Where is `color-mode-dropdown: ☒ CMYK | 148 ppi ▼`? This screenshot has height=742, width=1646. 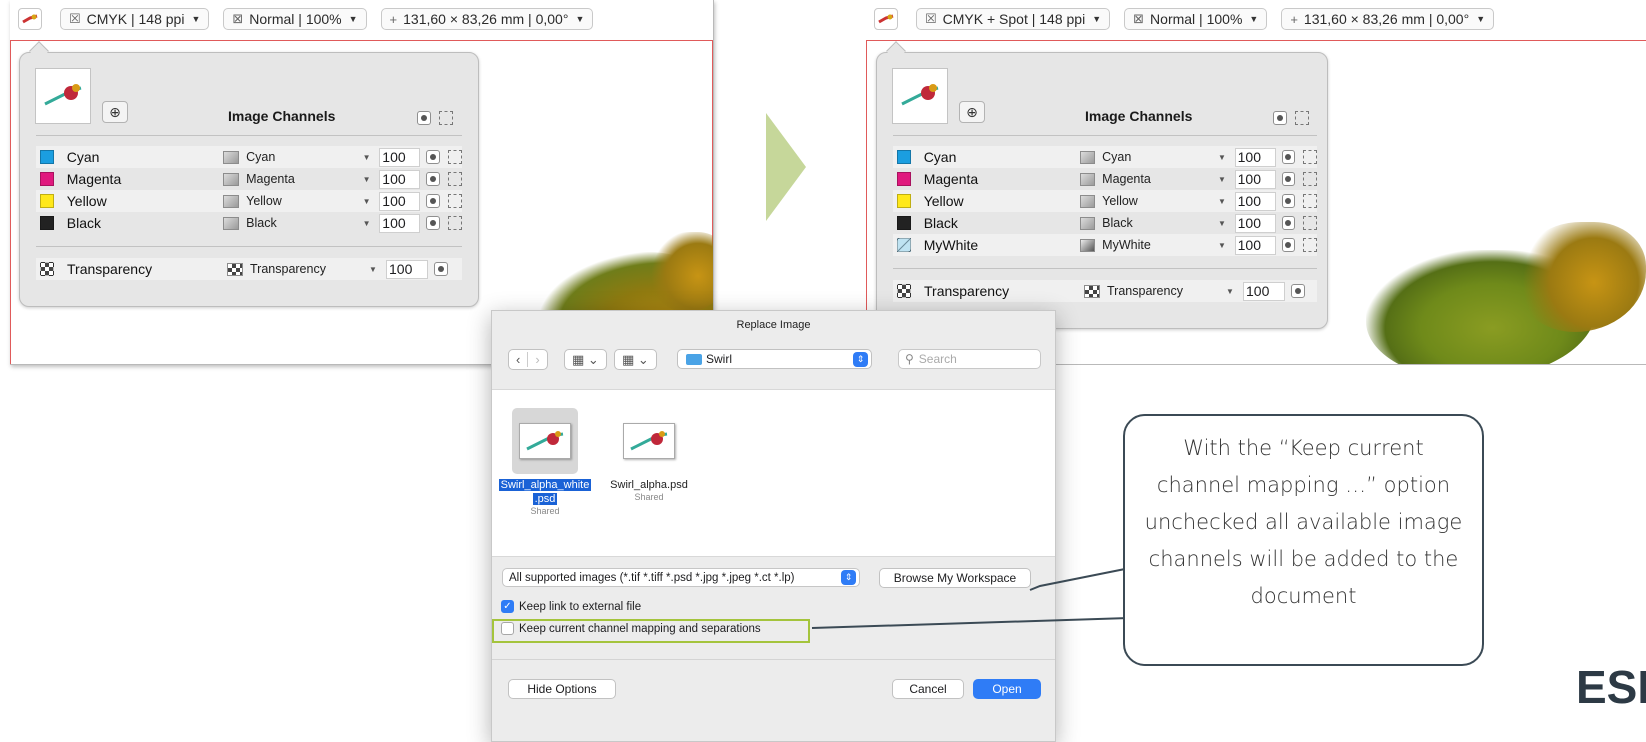
color-mode-dropdown: ☒ CMYK | 148 ppi ▼ is located at coordinates (135, 19).